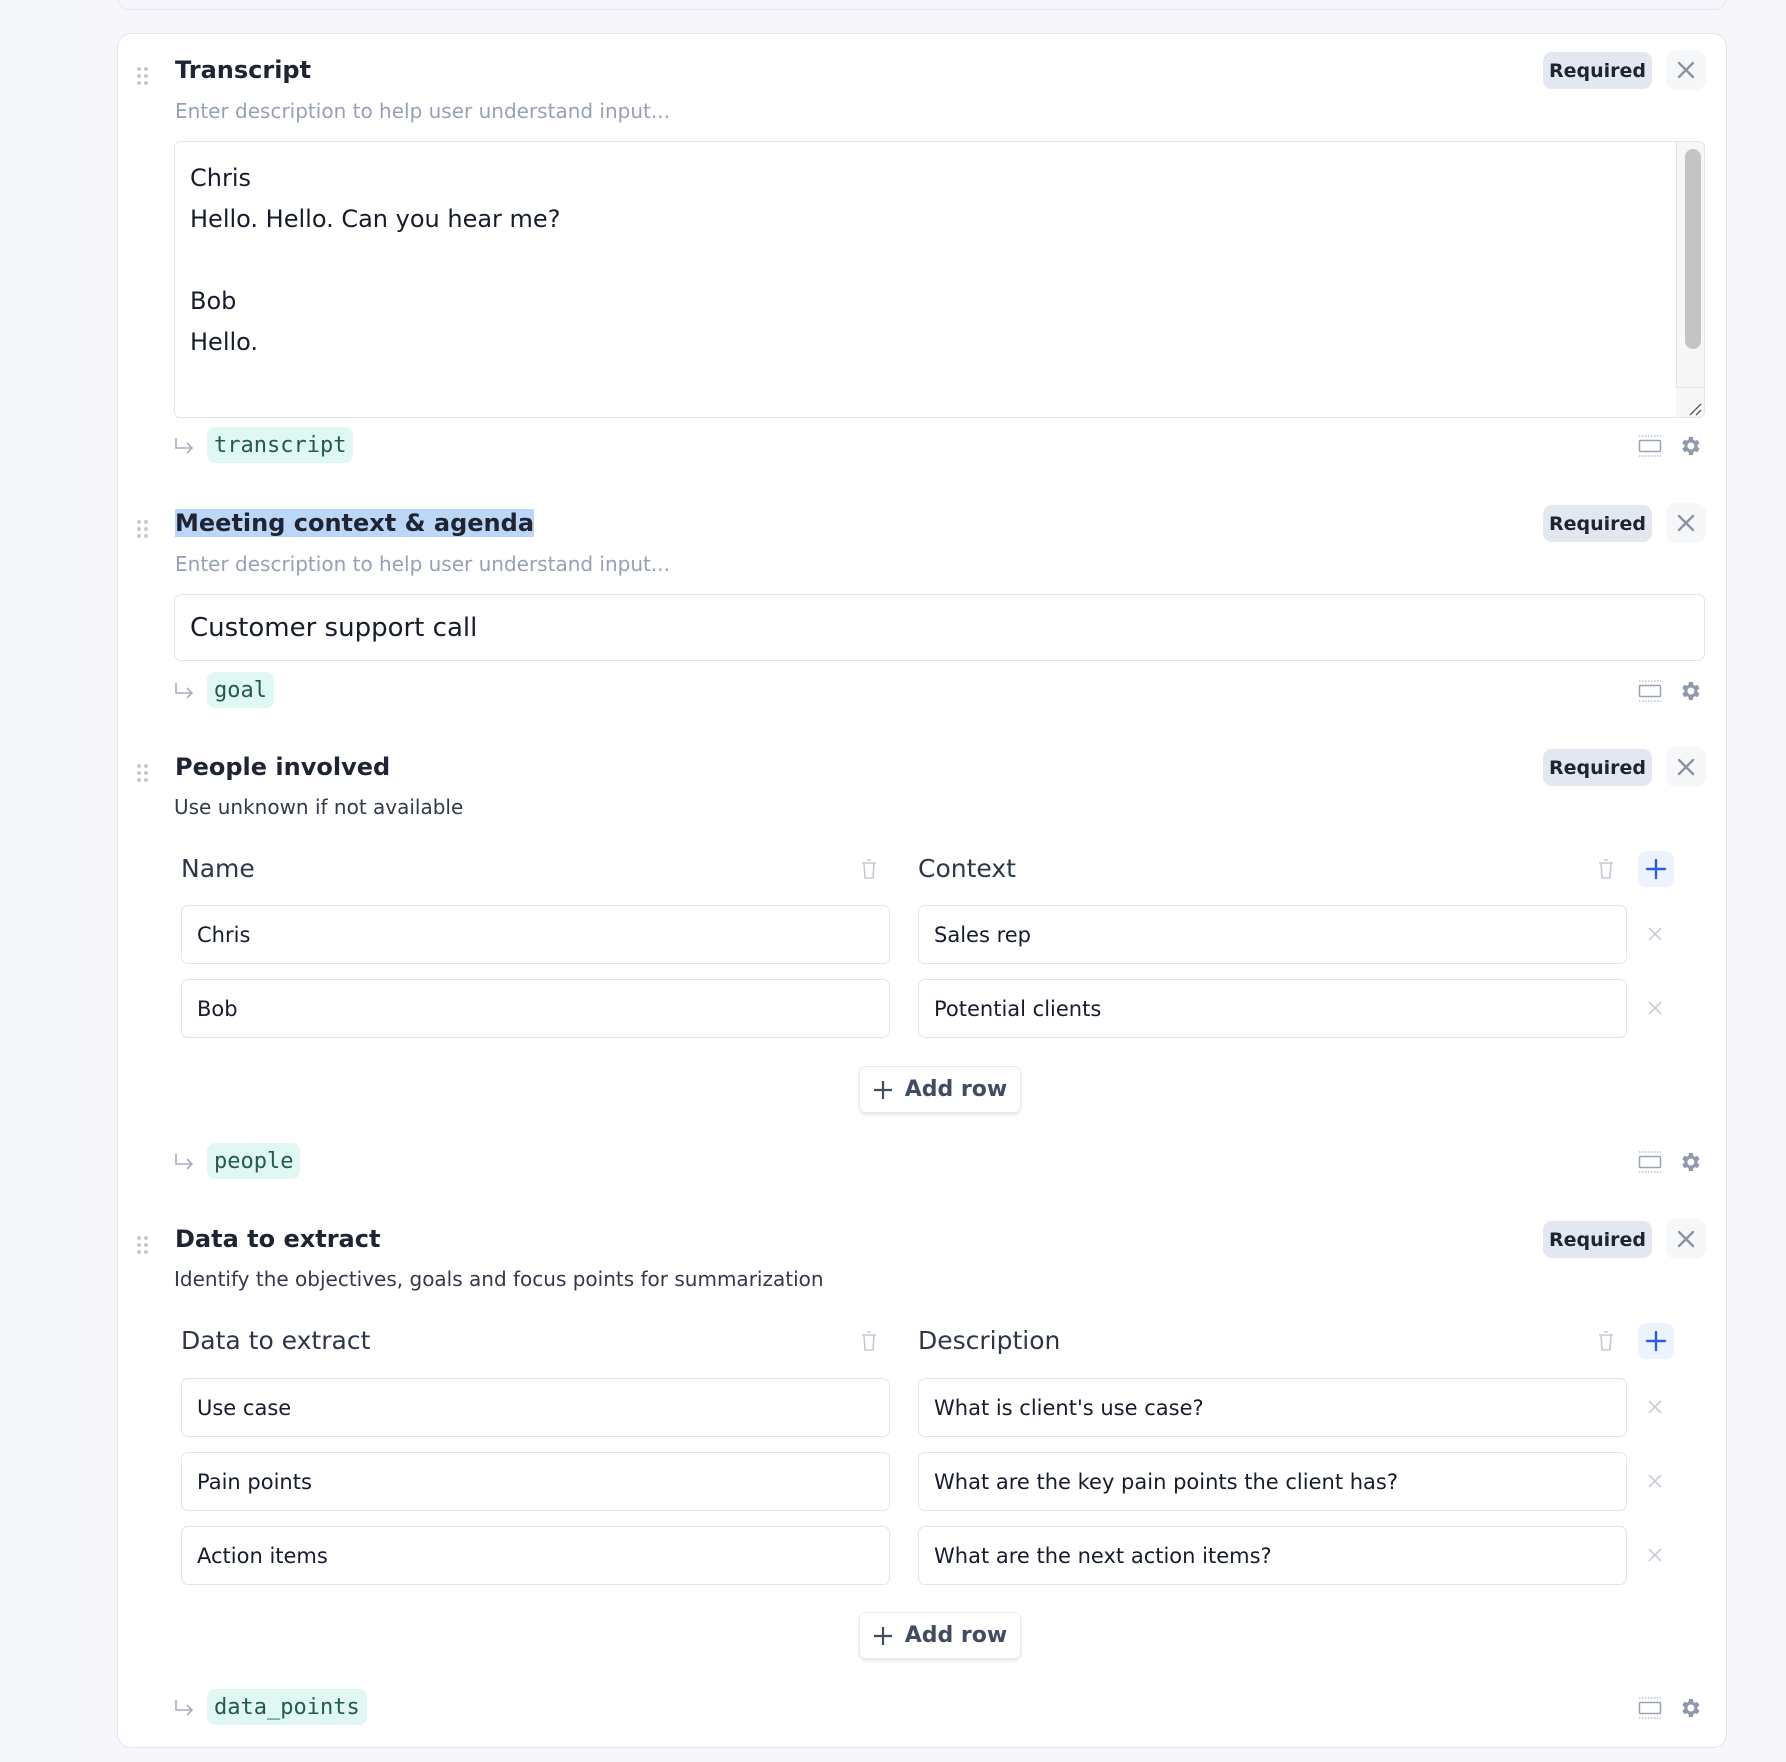  What do you see at coordinates (989, 1341) in the screenshot?
I see `column-header-description: Description` at bounding box center [989, 1341].